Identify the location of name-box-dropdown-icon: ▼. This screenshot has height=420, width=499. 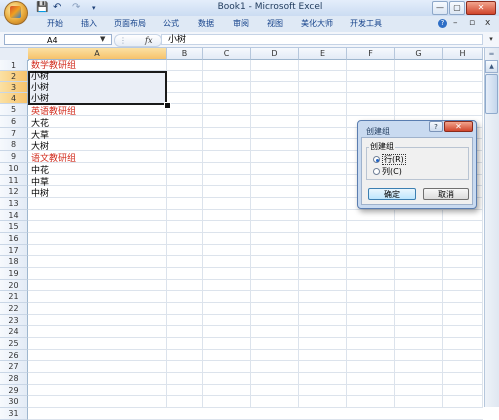
(102, 39).